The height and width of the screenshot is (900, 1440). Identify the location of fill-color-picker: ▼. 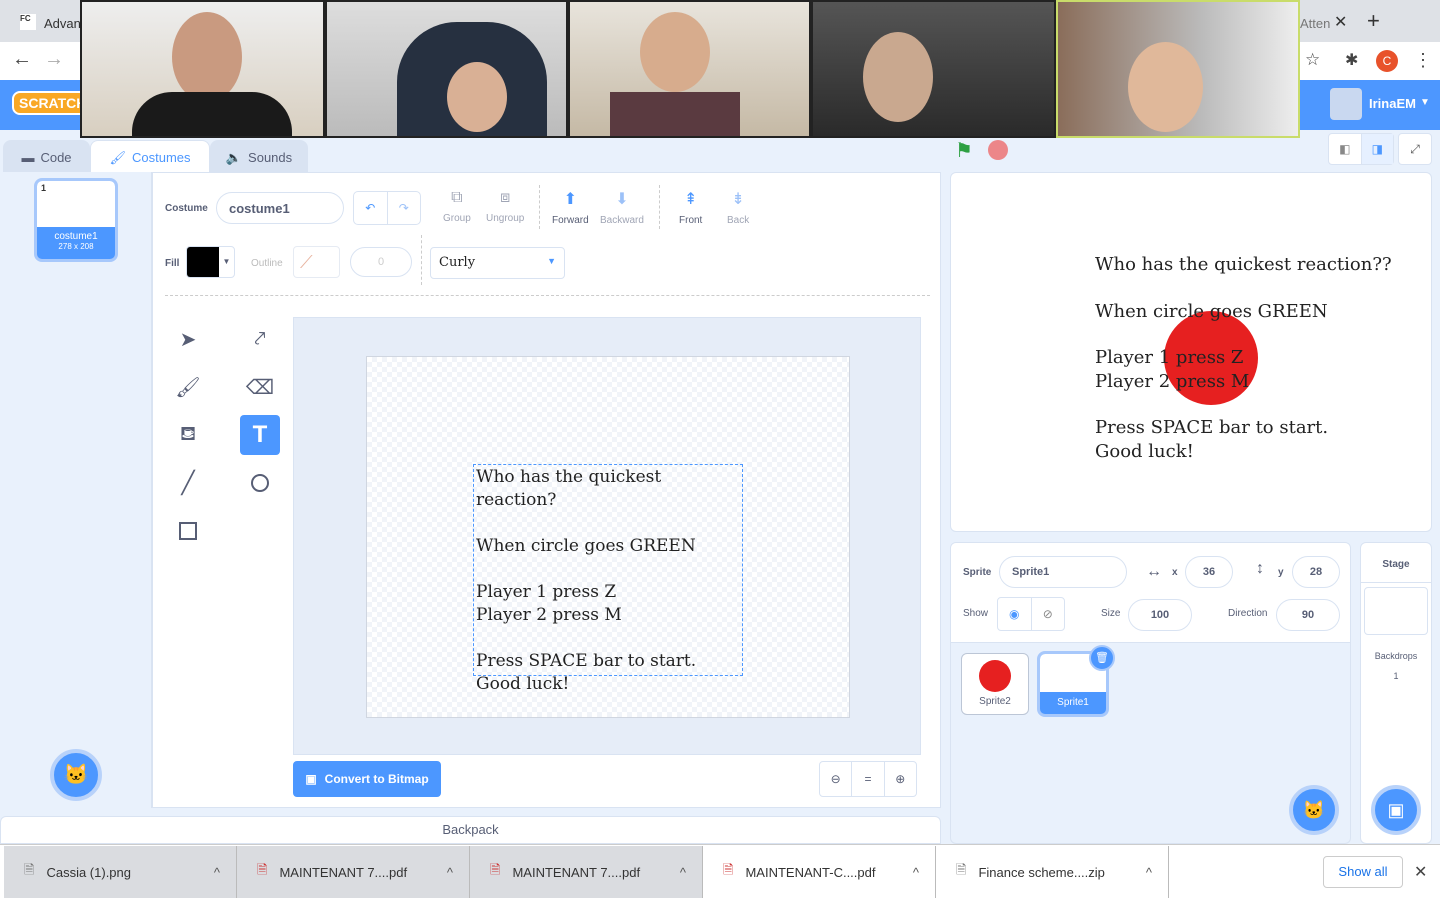
(210, 262).